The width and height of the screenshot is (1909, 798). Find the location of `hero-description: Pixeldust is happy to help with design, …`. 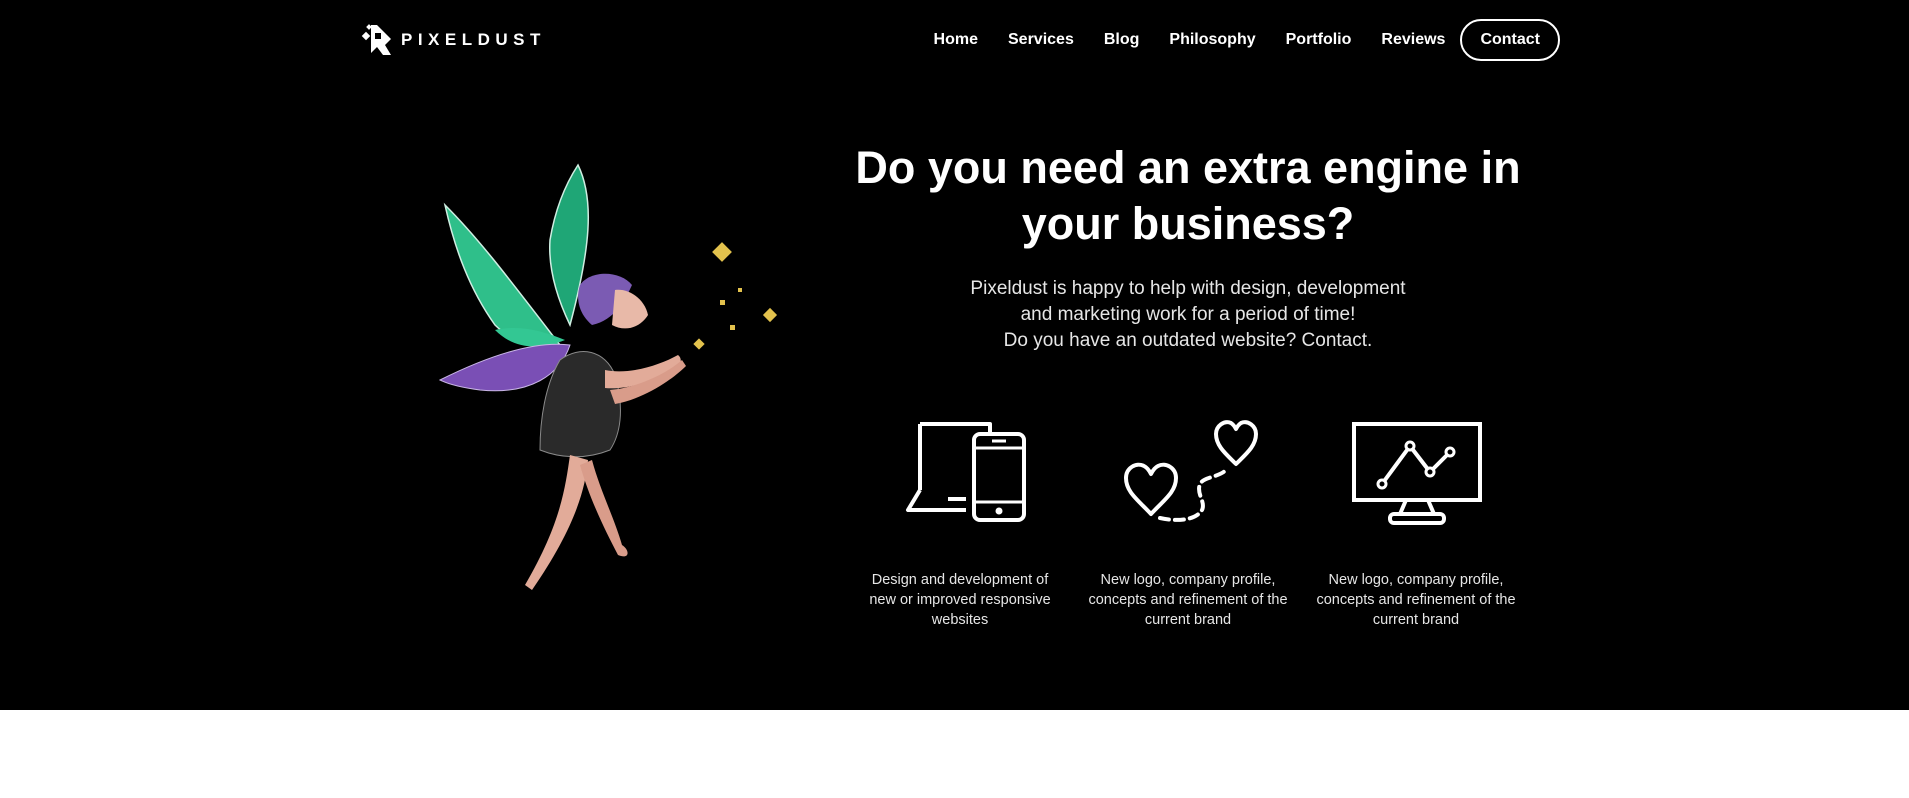

hero-description: Pixeldust is happy to help with design, … is located at coordinates (1188, 315).